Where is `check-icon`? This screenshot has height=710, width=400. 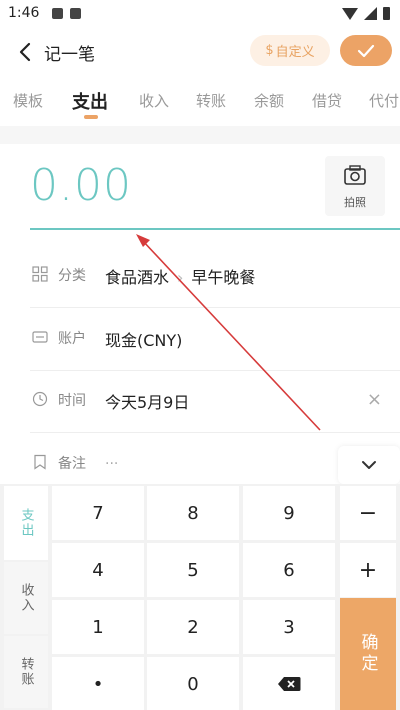
check-icon is located at coordinates (366, 50).